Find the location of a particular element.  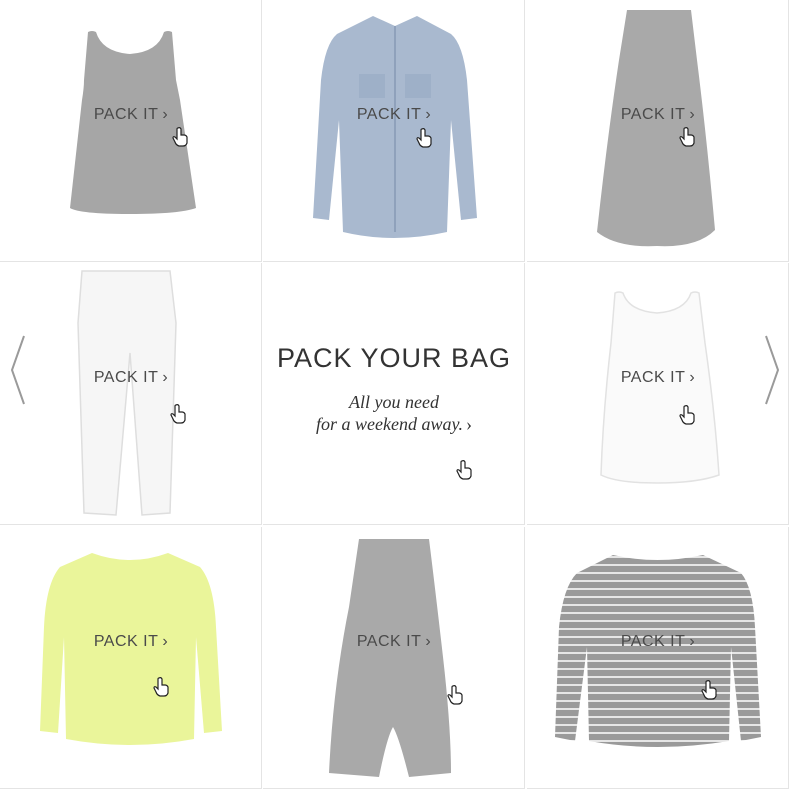

harem-pants-image is located at coordinates (390, 658).